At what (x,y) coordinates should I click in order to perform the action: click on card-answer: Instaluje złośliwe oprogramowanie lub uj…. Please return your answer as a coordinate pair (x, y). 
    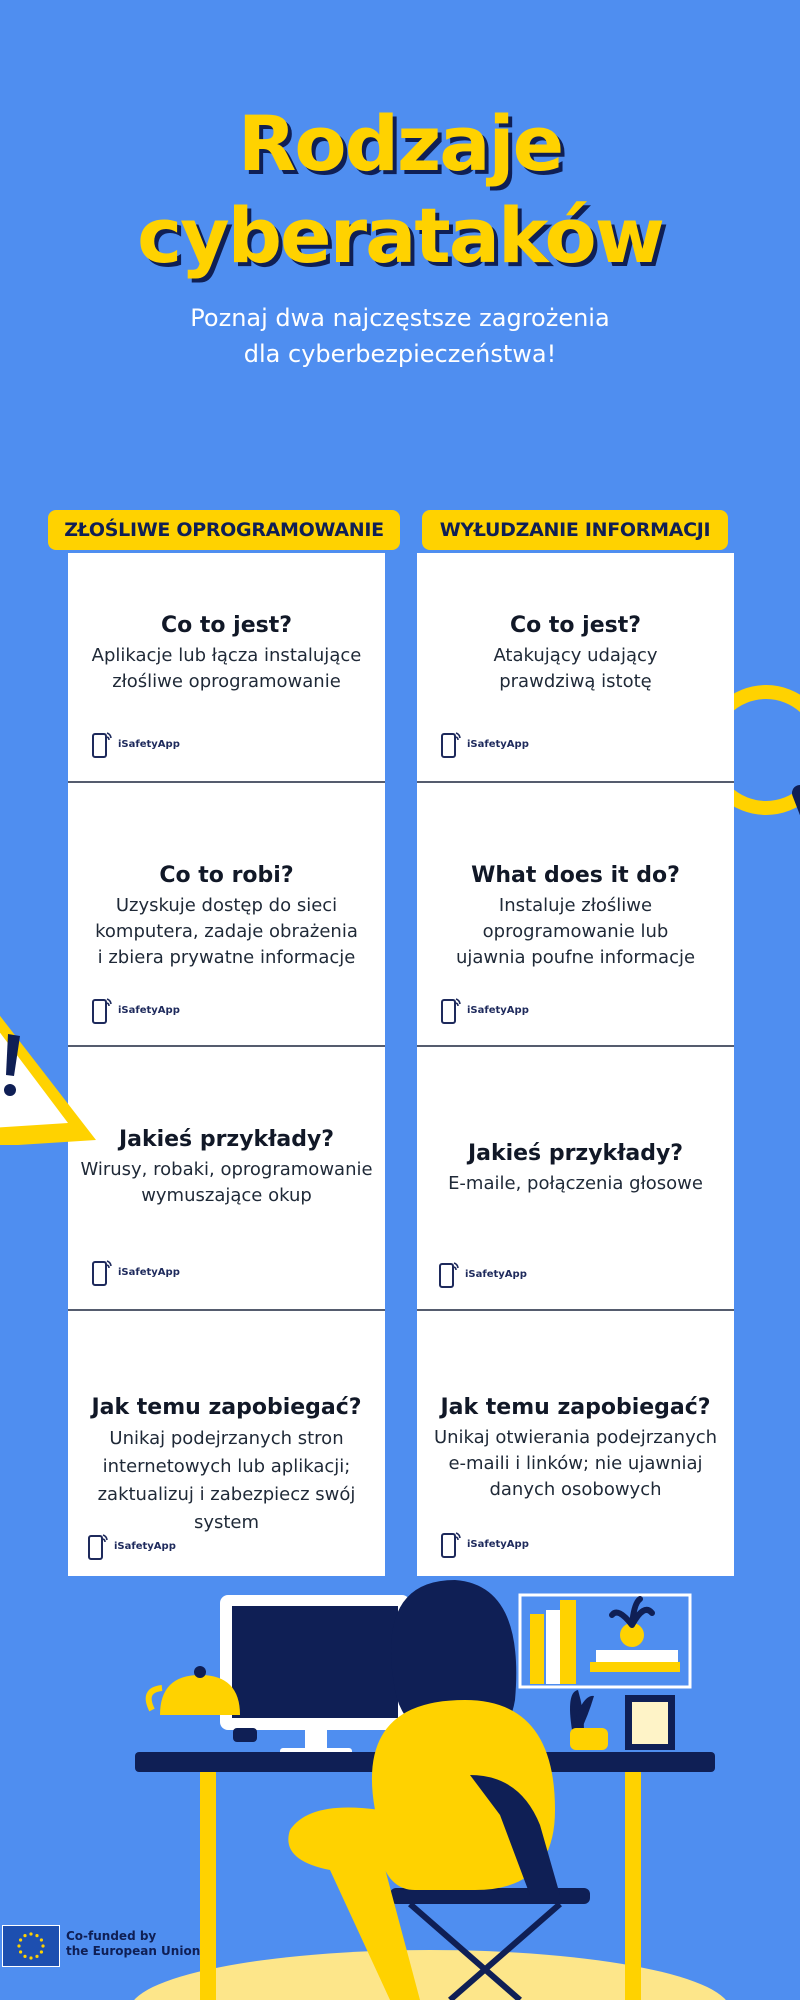
    Looking at the image, I should click on (575, 932).